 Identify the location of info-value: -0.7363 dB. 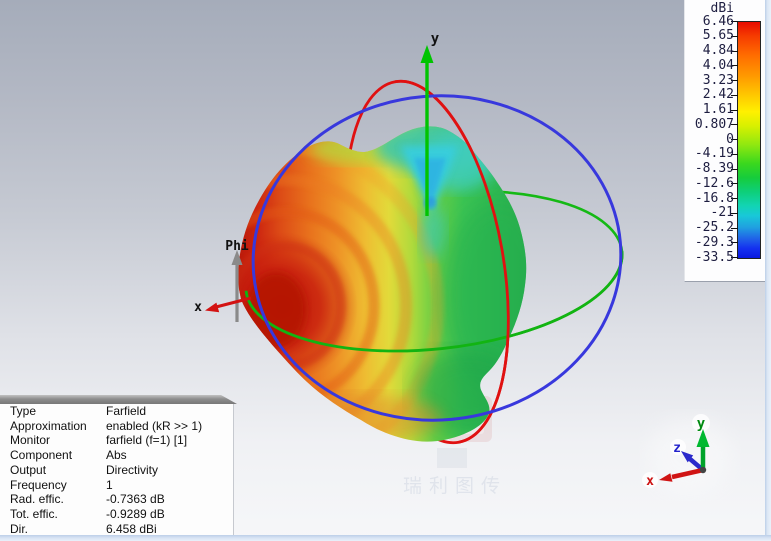
(135, 499).